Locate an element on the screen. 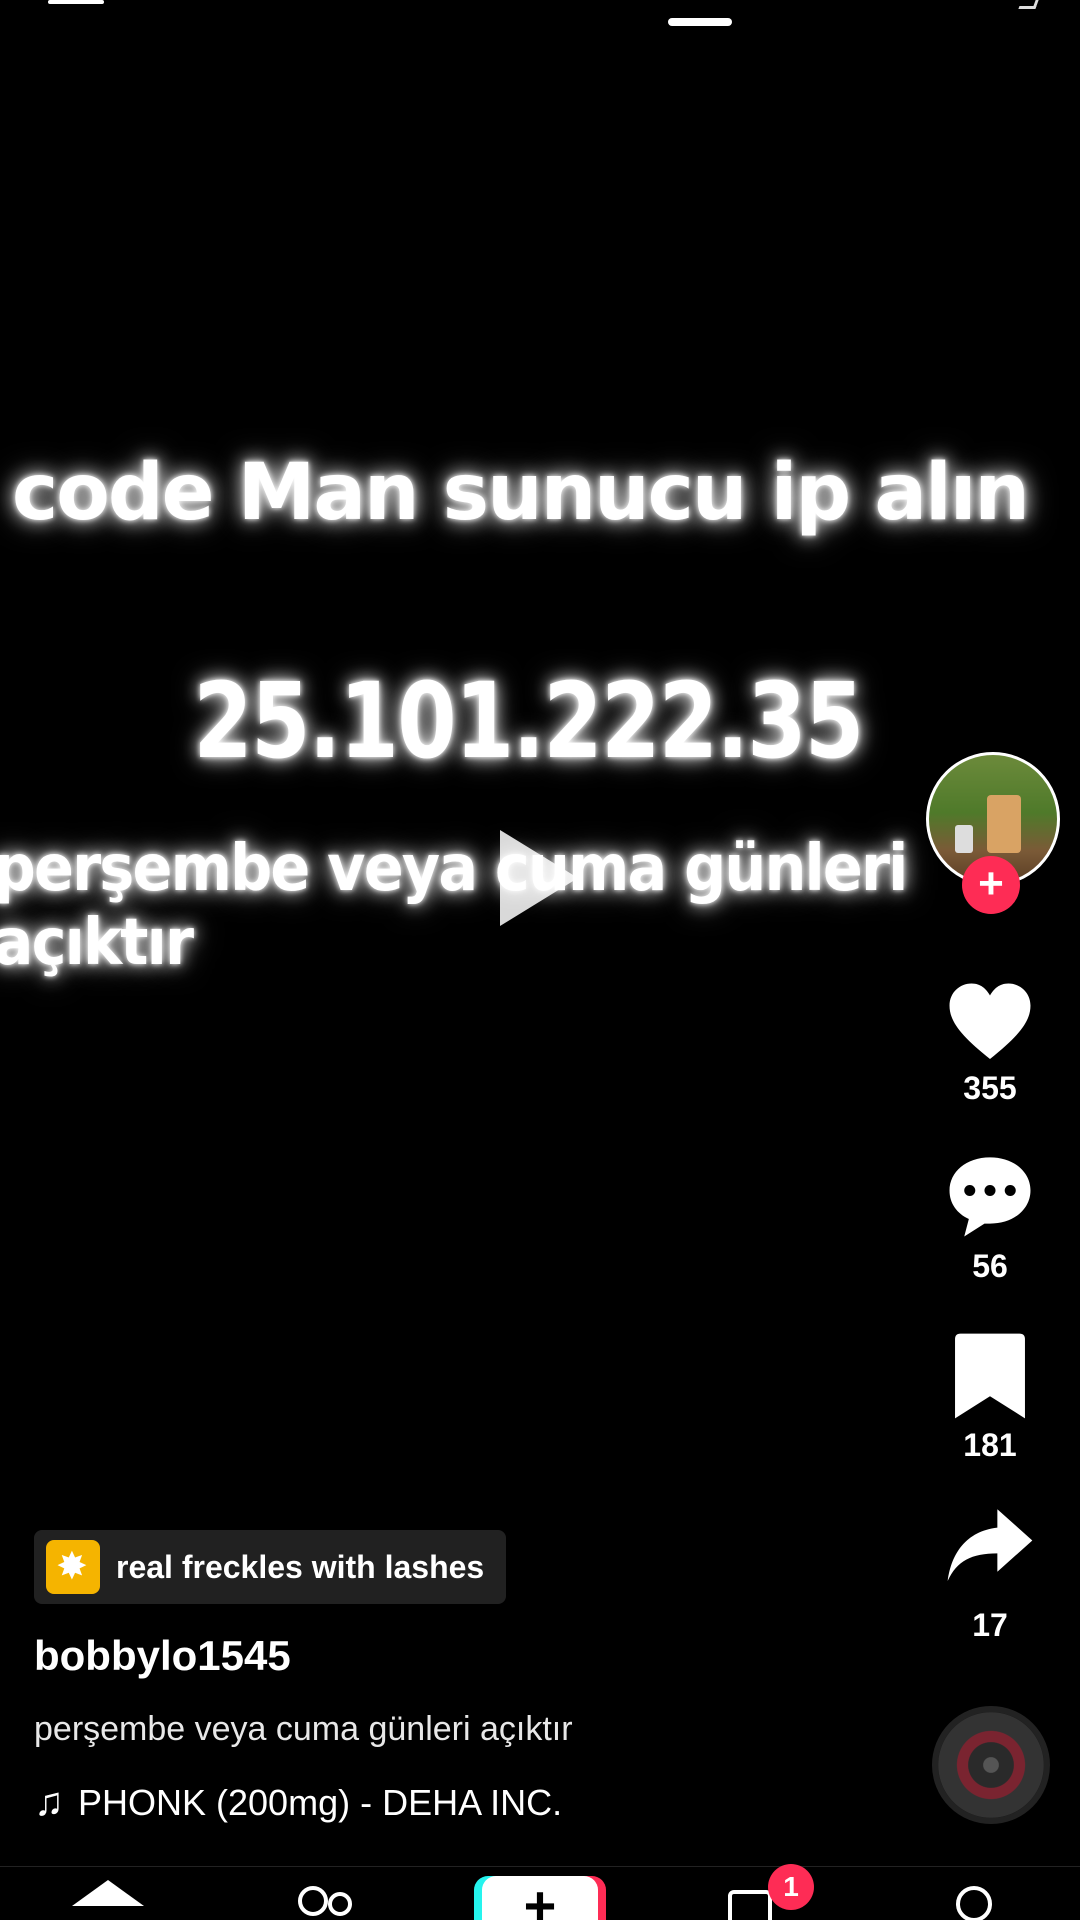  feed-tab-indicator is located at coordinates (700, 22).